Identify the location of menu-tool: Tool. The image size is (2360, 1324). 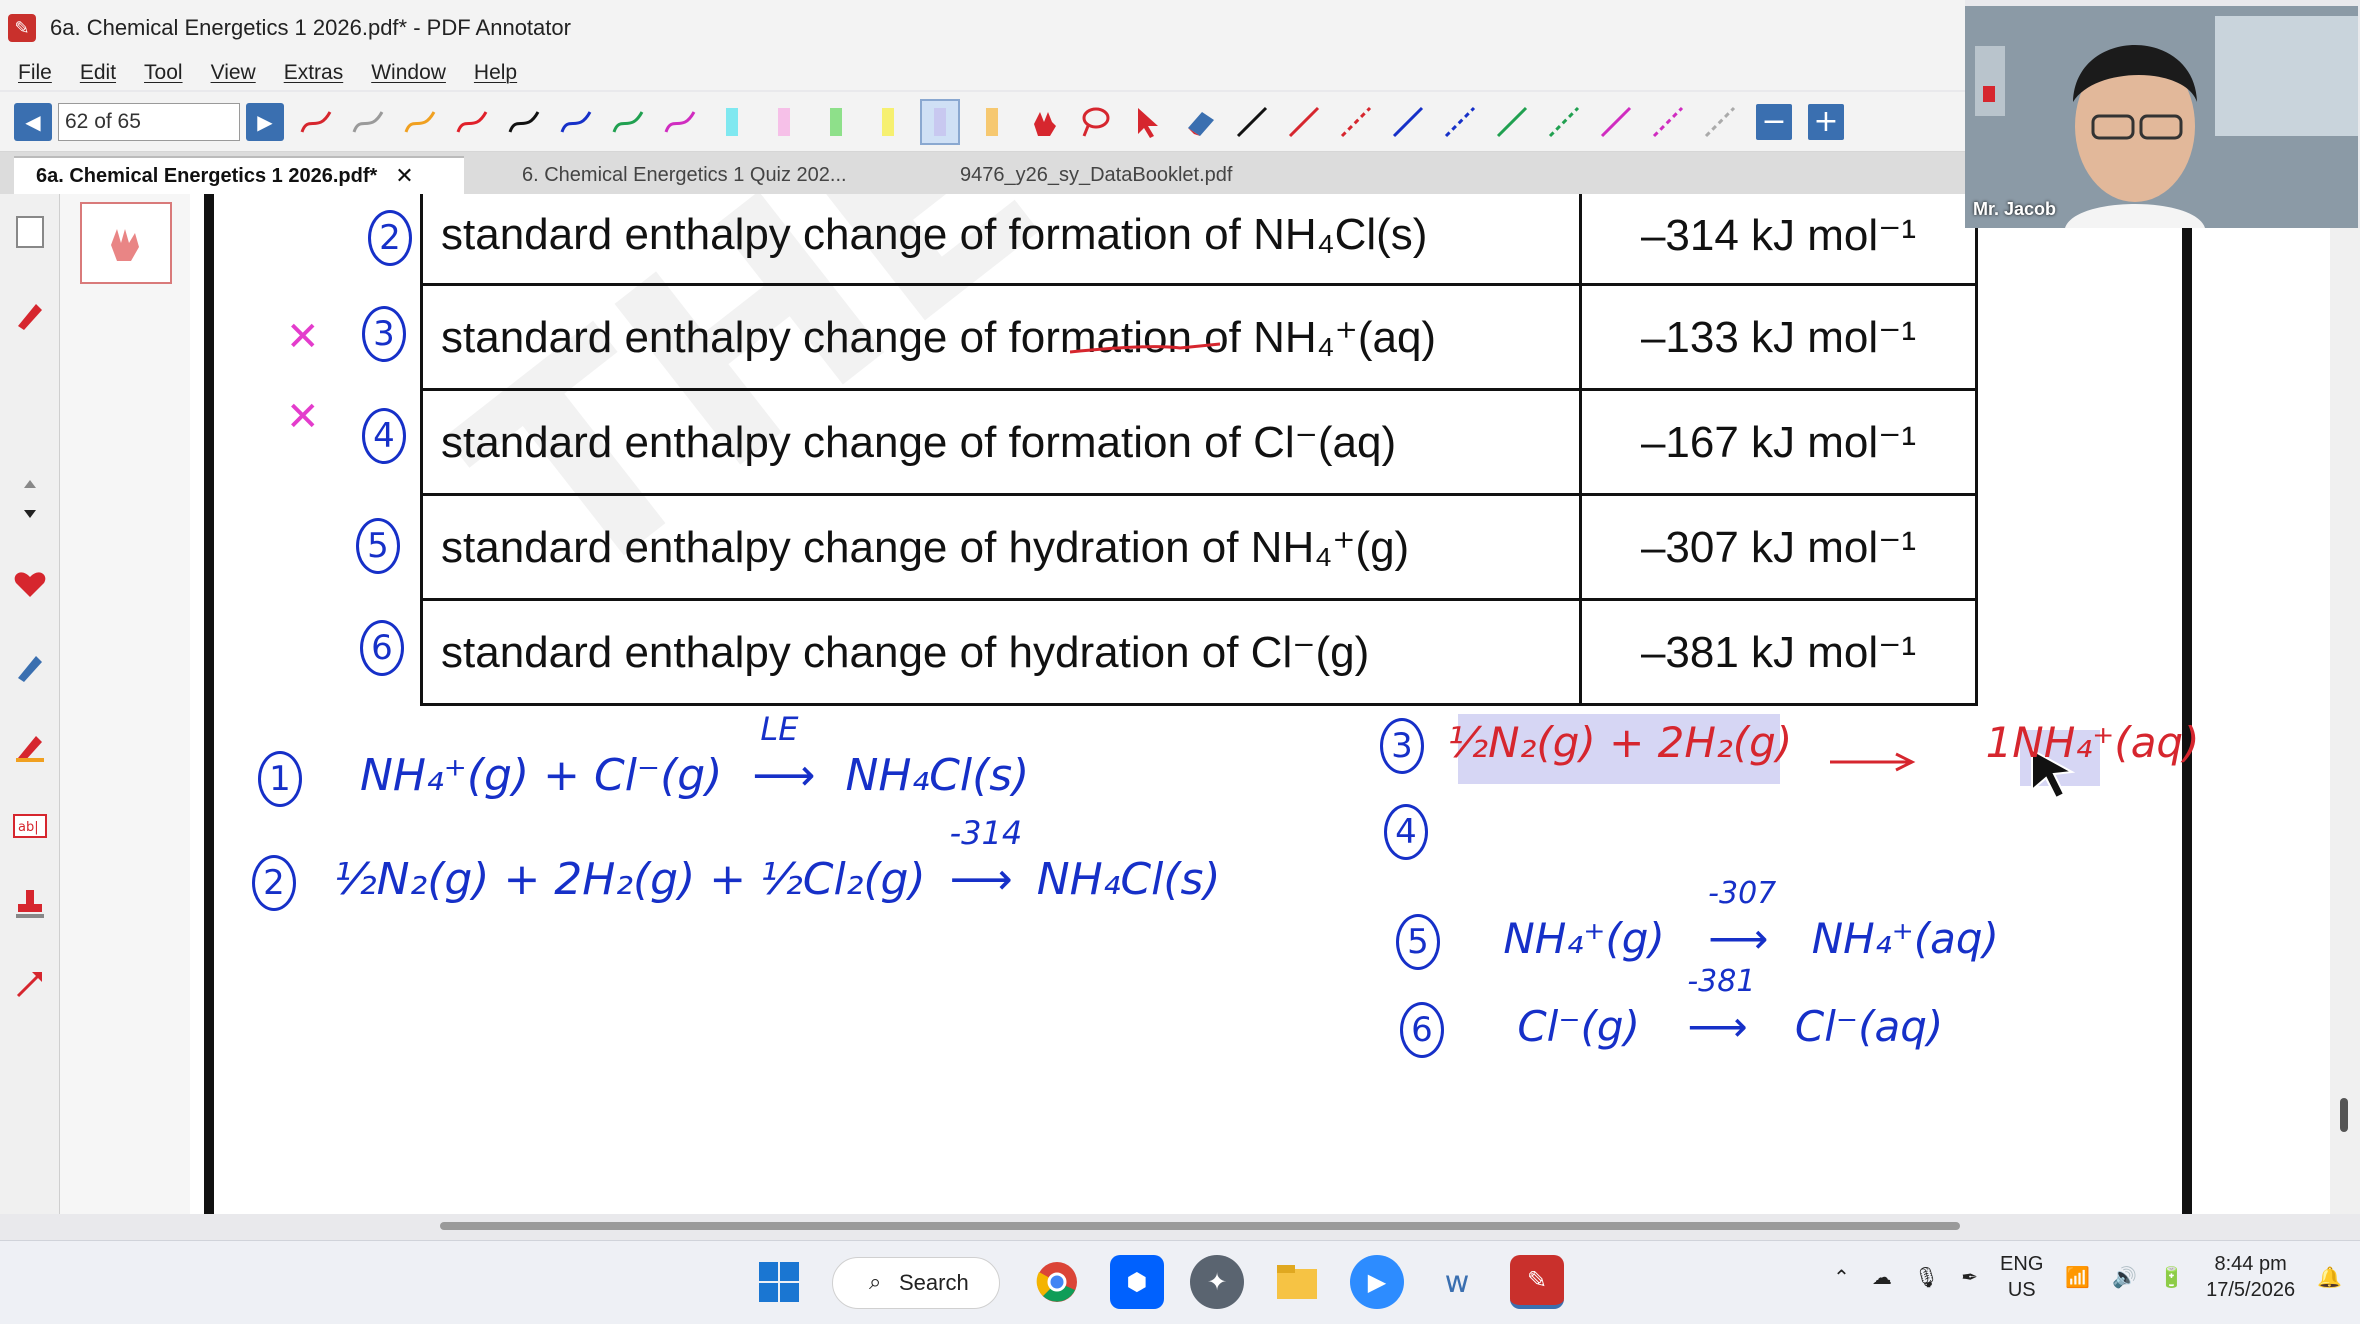
(163, 73).